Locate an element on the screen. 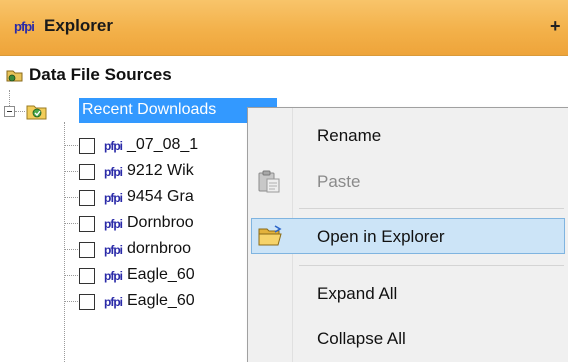 Image resolution: width=568 pixels, height=362 pixels. menu-item-paste: Paste is located at coordinates (408, 182).